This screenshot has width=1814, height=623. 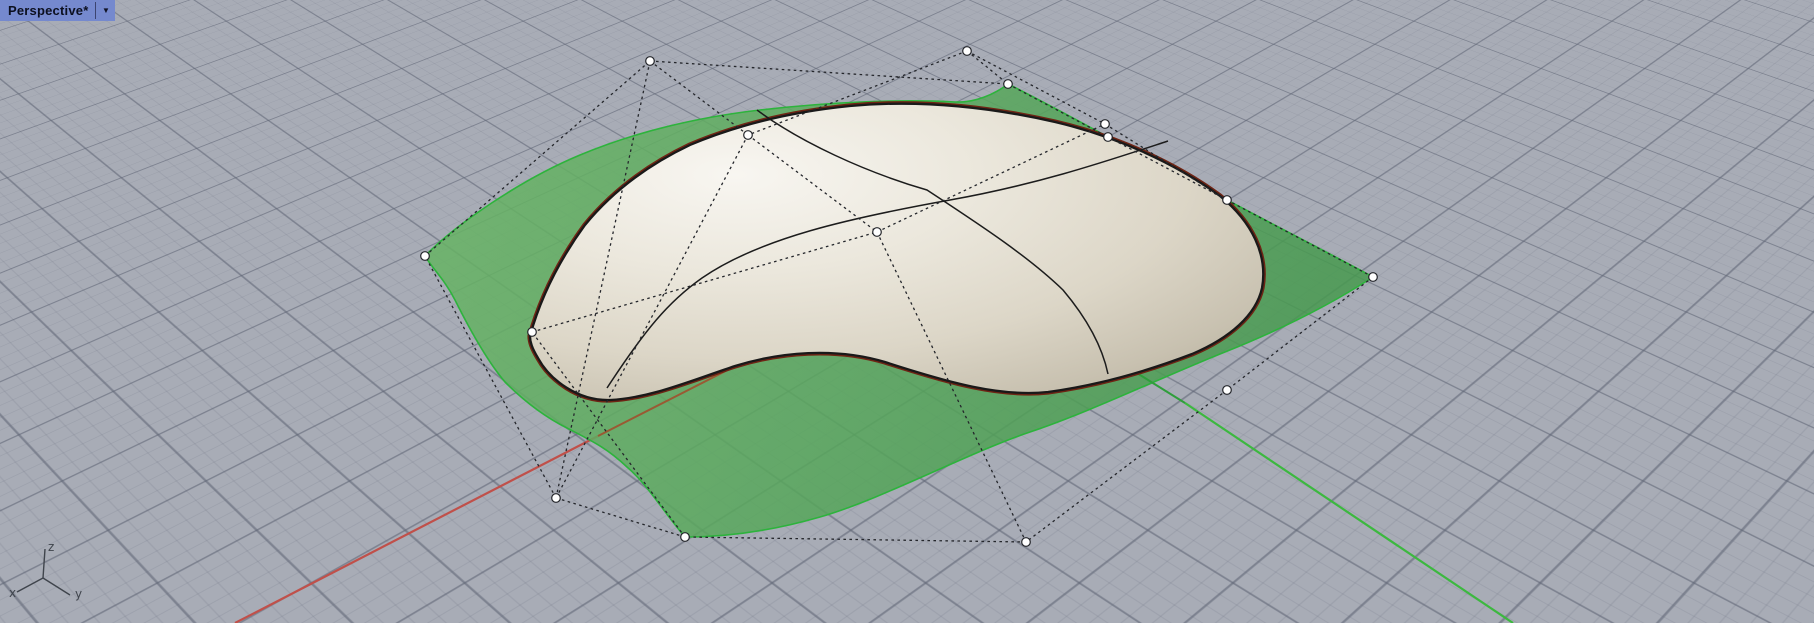 I want to click on gizmo-z-axis-line, so click(x=44, y=563).